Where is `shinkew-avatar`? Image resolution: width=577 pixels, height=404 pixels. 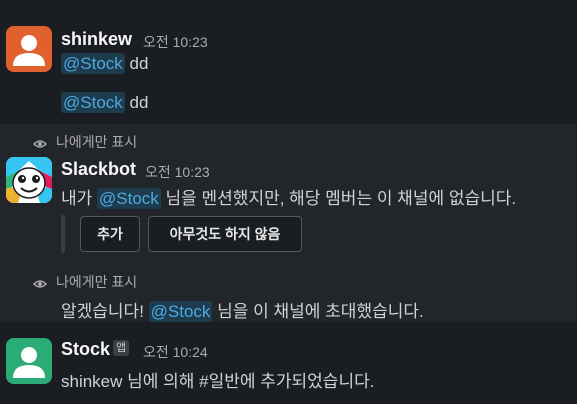 shinkew-avatar is located at coordinates (29, 49).